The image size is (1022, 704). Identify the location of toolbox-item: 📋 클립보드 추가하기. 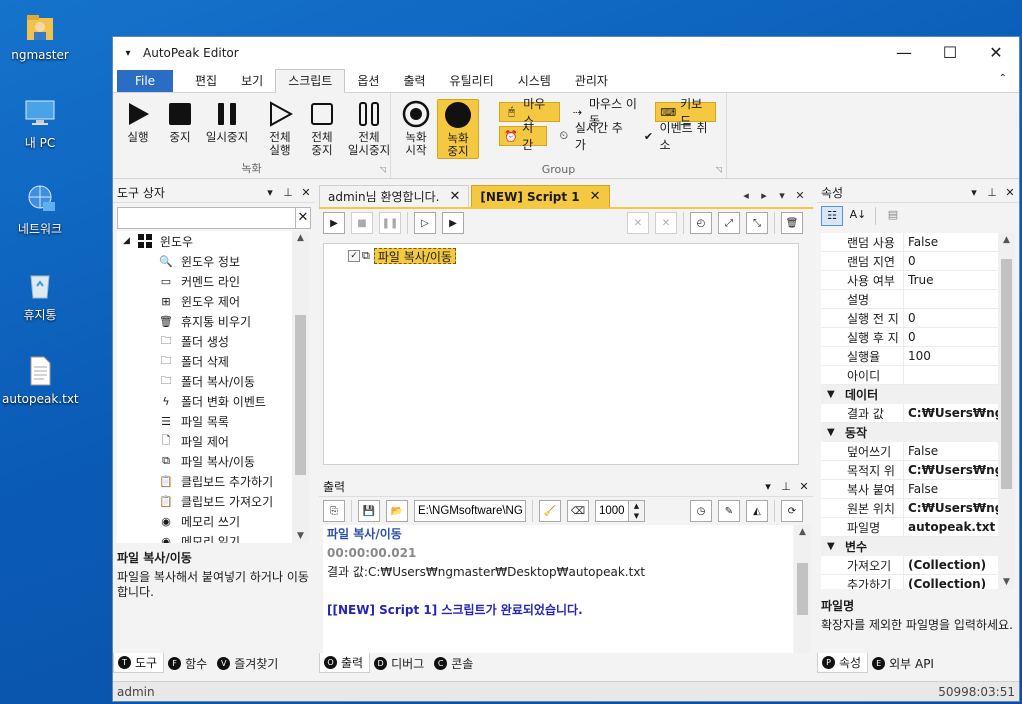
(213, 481).